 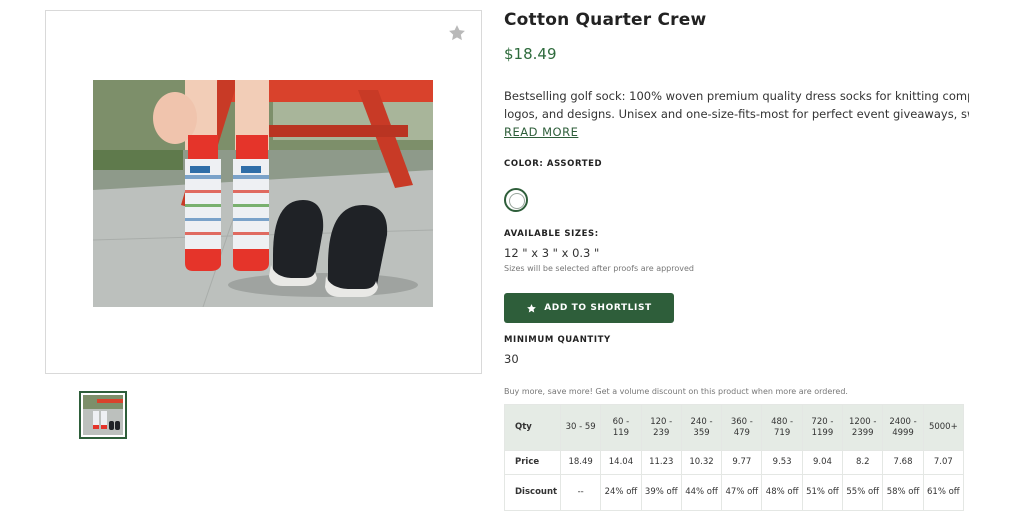 I want to click on qty-cell: 240 - 359, so click(x=701, y=427).